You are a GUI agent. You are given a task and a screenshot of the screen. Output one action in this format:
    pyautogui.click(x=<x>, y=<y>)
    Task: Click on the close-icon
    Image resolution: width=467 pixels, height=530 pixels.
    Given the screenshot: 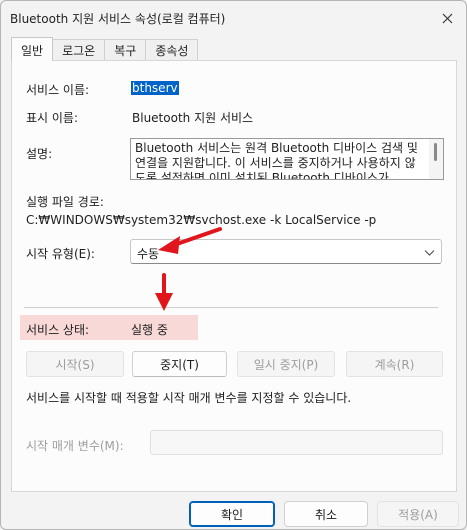 What is the action you would take?
    pyautogui.click(x=447, y=18)
    